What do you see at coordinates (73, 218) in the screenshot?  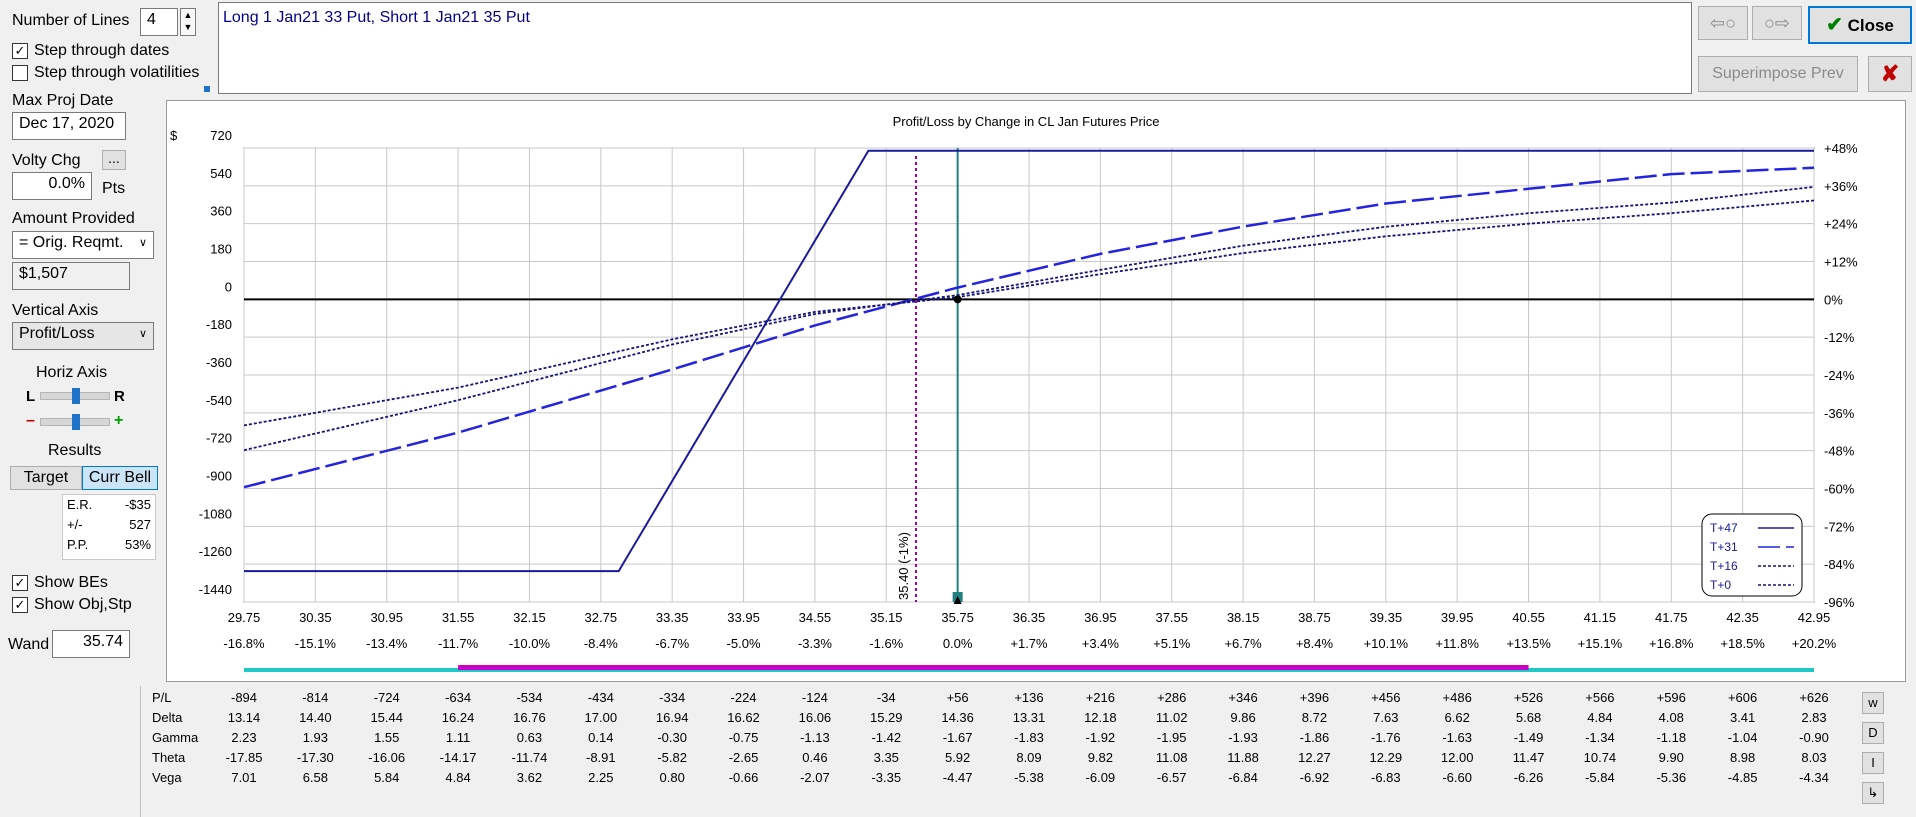 I see `amount-provided-label: Amount Provided` at bounding box center [73, 218].